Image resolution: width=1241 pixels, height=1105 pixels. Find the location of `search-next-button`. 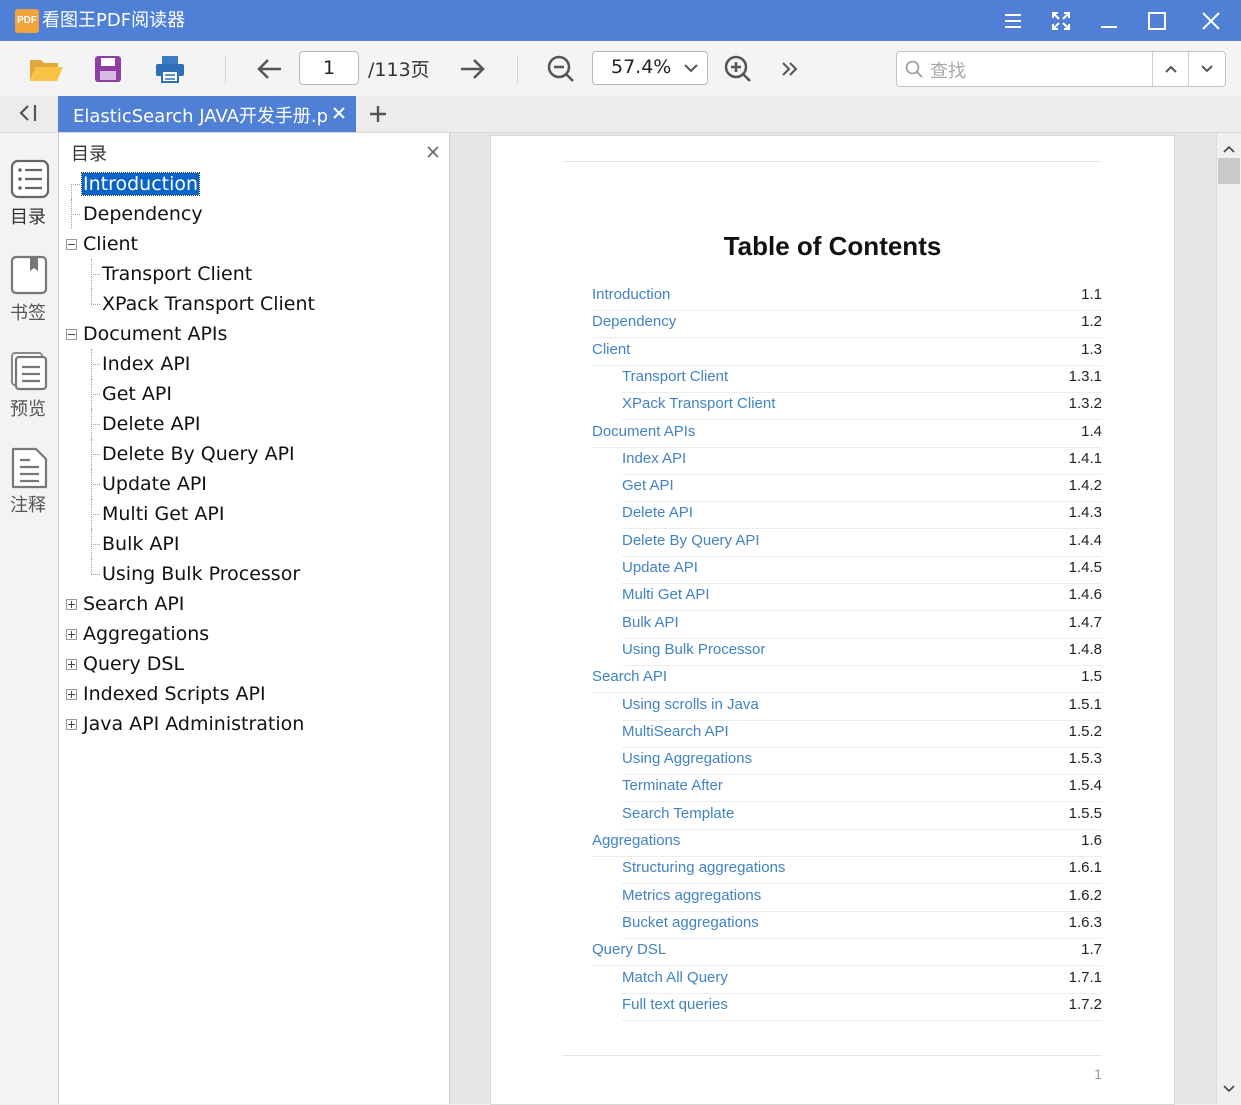

search-next-button is located at coordinates (1206, 69).